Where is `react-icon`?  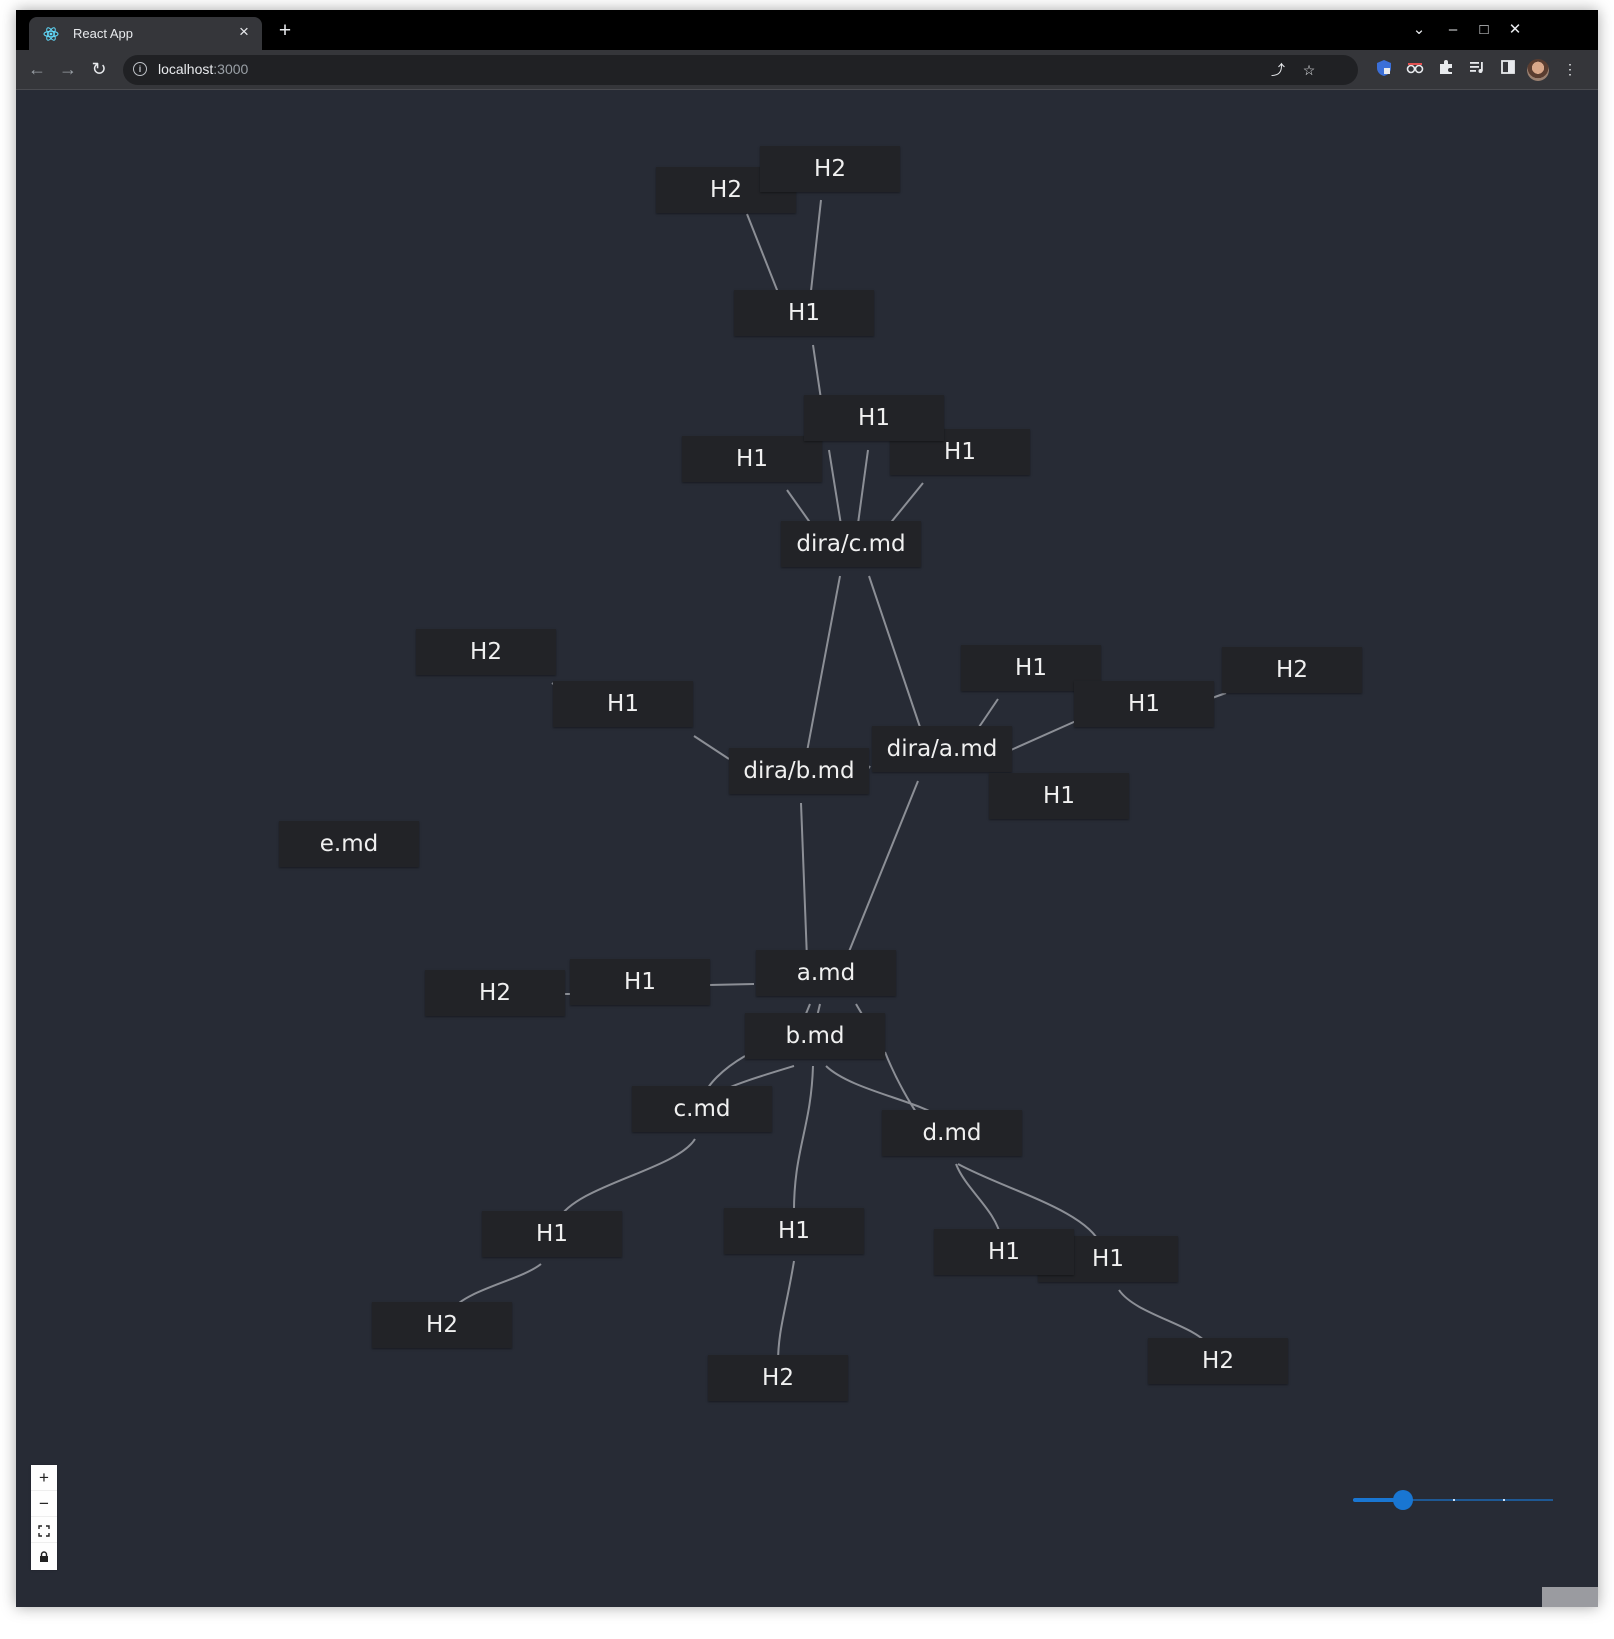 react-icon is located at coordinates (51, 34).